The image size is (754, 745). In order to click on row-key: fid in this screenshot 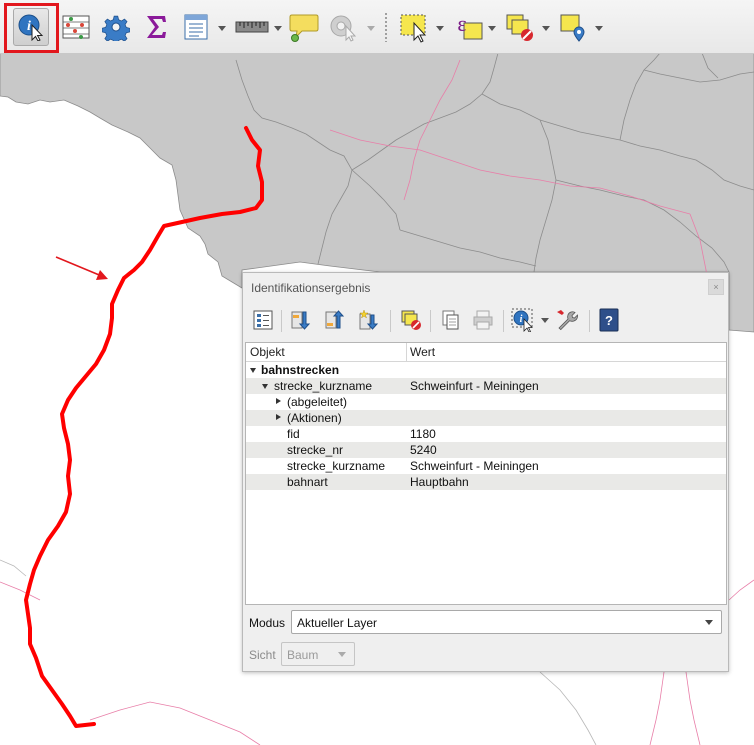, I will do `click(293, 434)`.